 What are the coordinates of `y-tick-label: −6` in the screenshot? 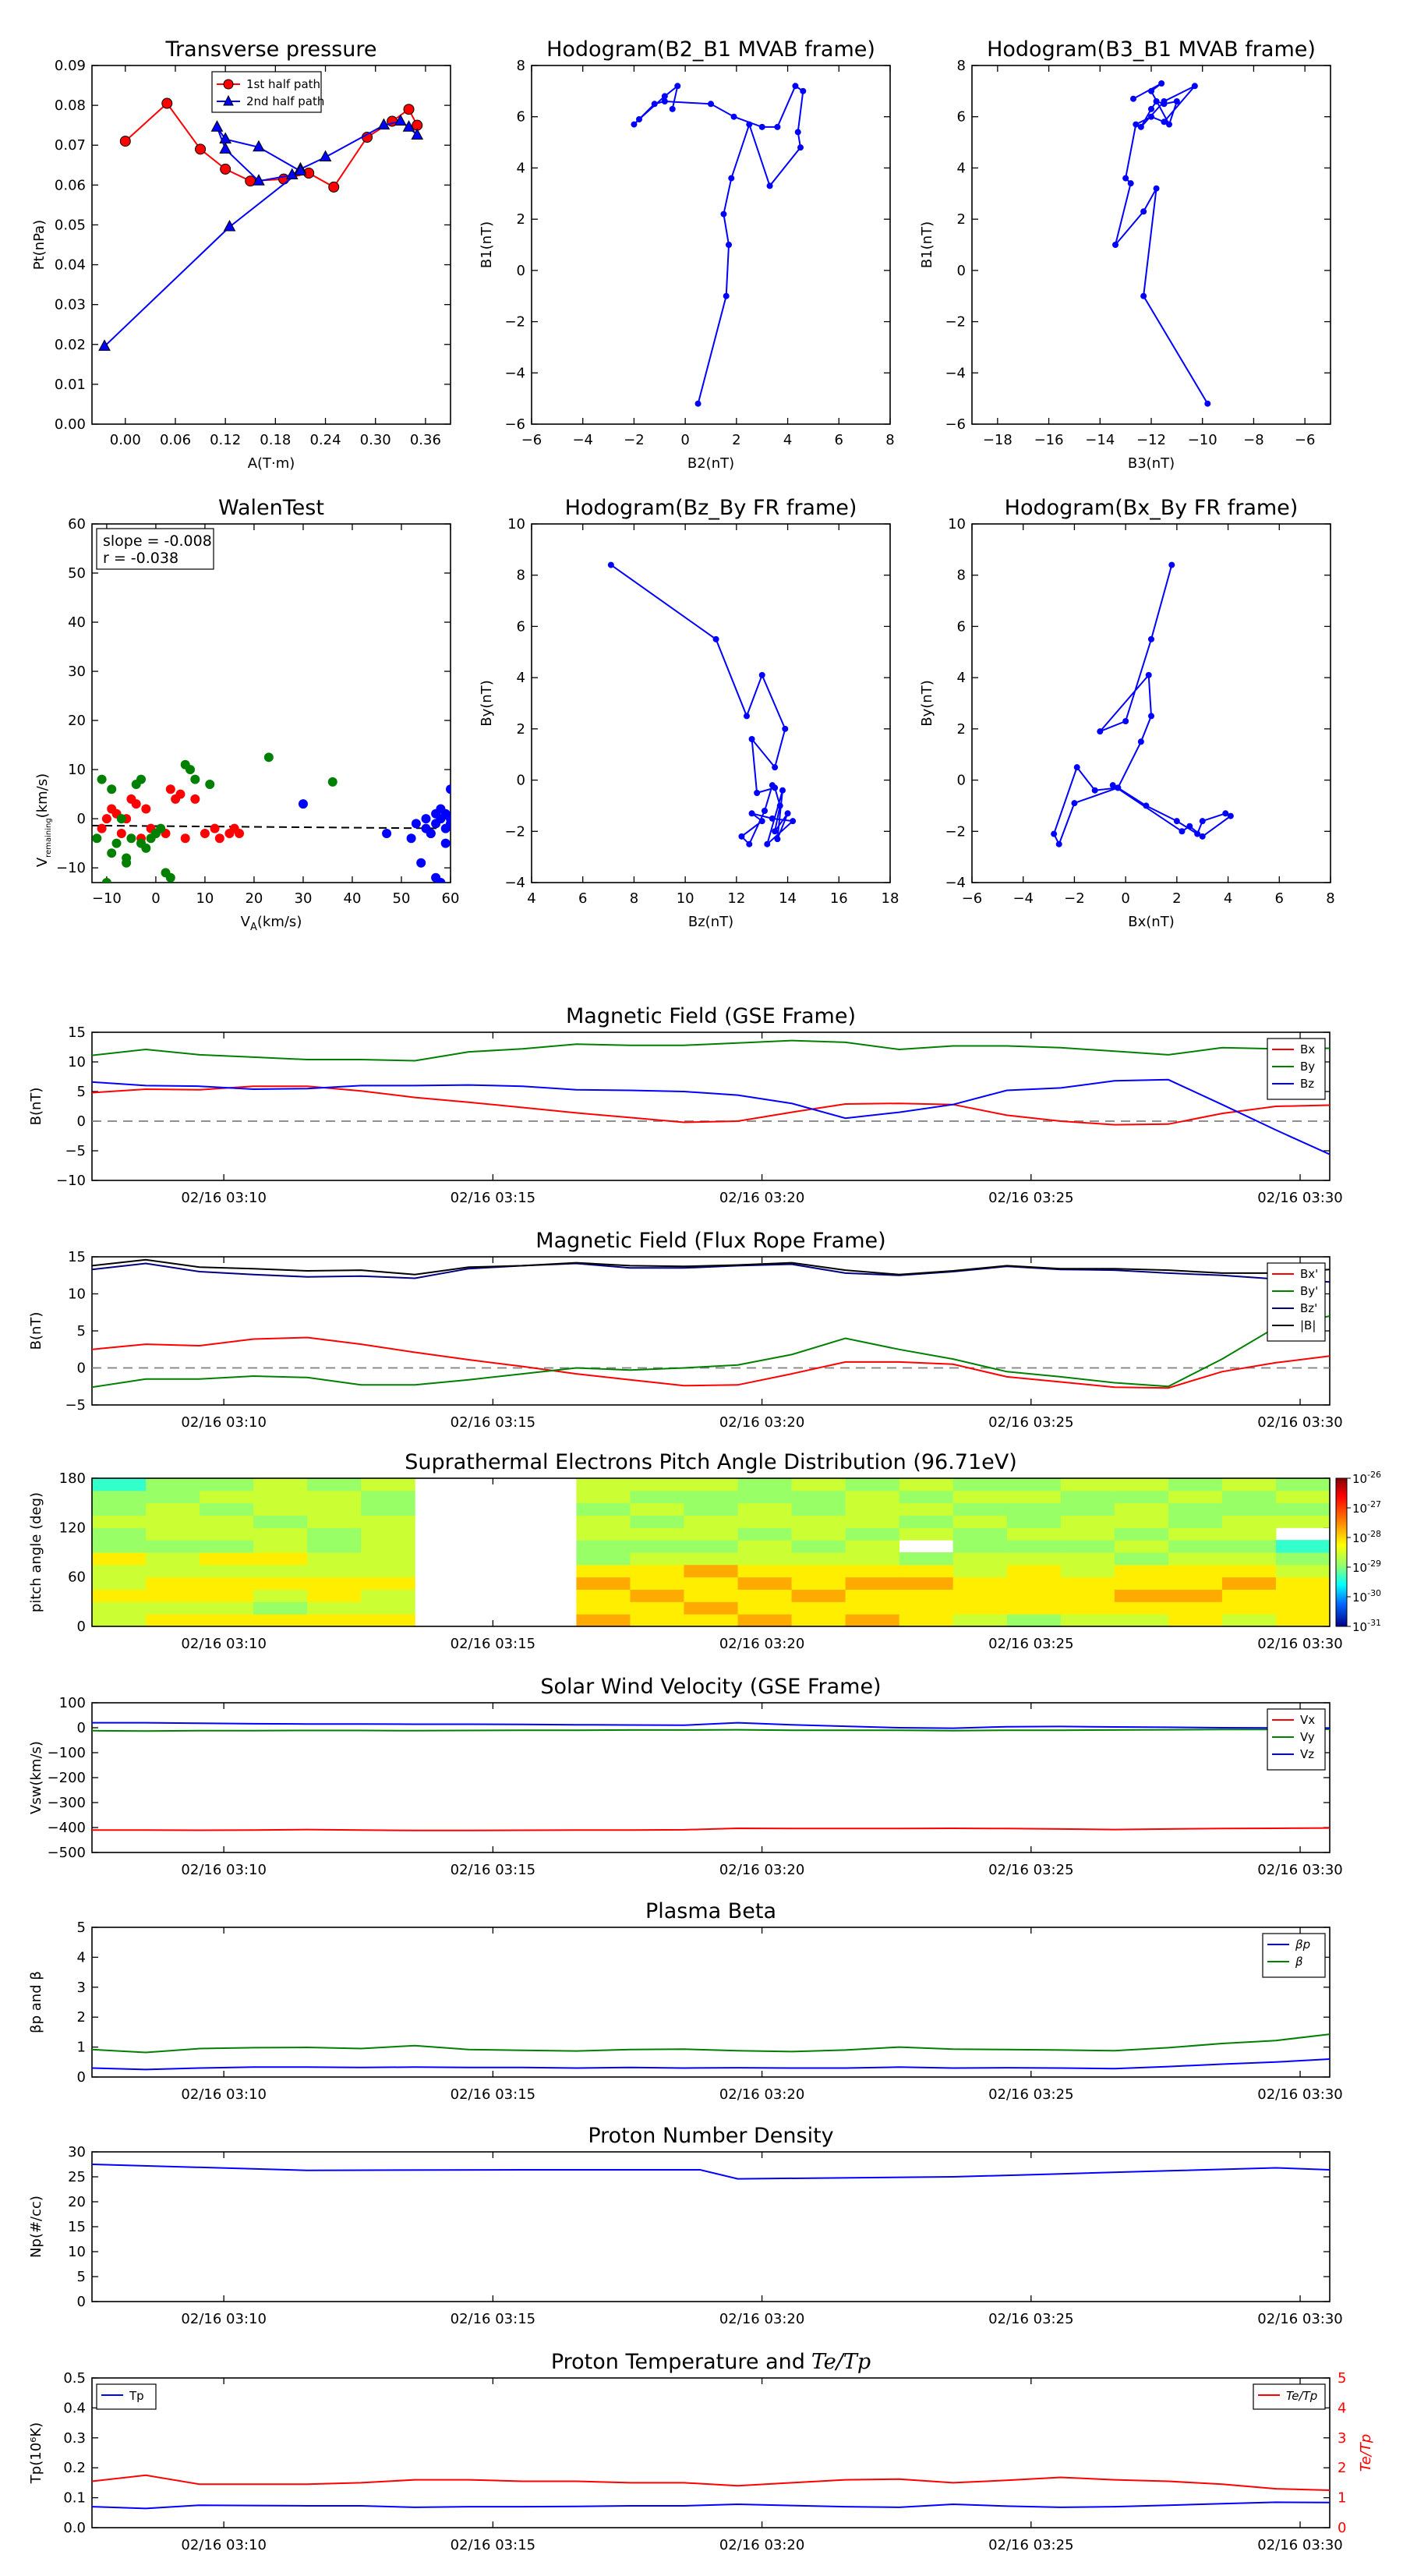 It's located at (955, 424).